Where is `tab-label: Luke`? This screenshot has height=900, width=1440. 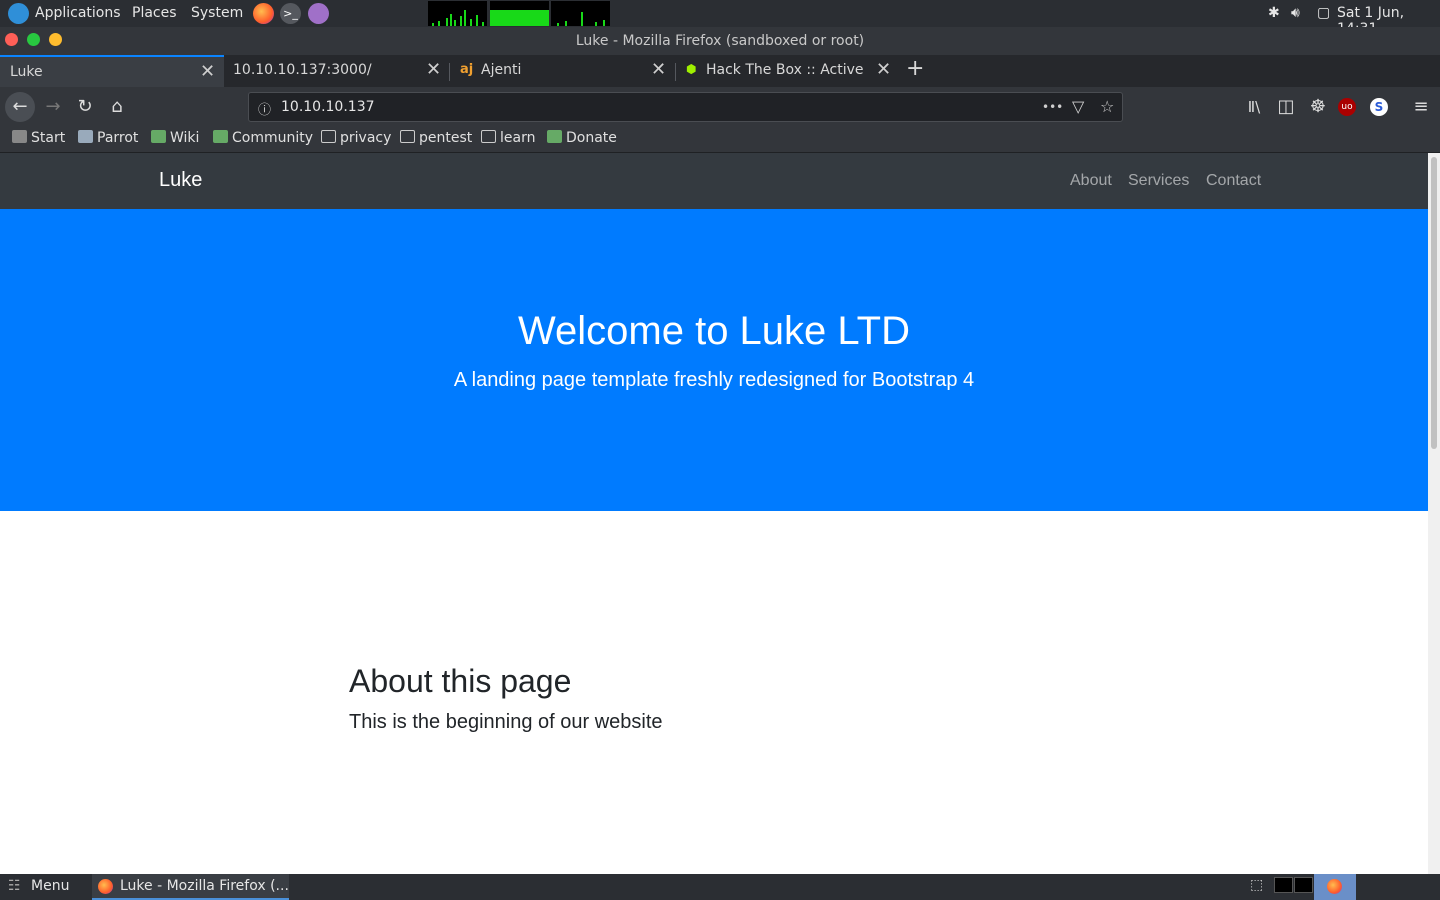 tab-label: Luke is located at coordinates (26, 72).